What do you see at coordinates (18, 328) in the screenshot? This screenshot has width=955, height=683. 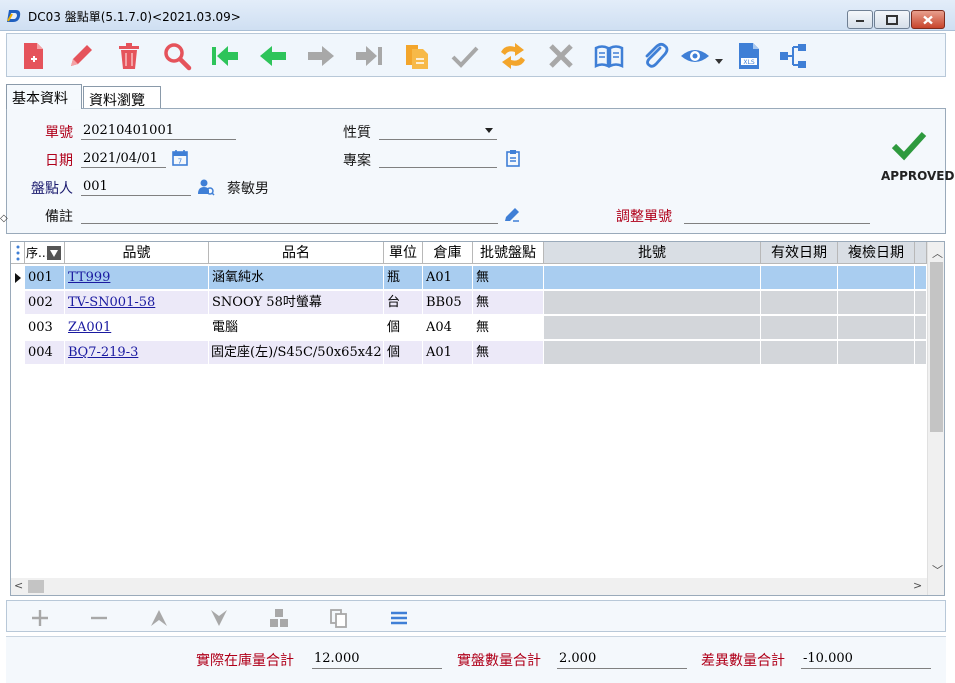 I see `row-indicator` at bounding box center [18, 328].